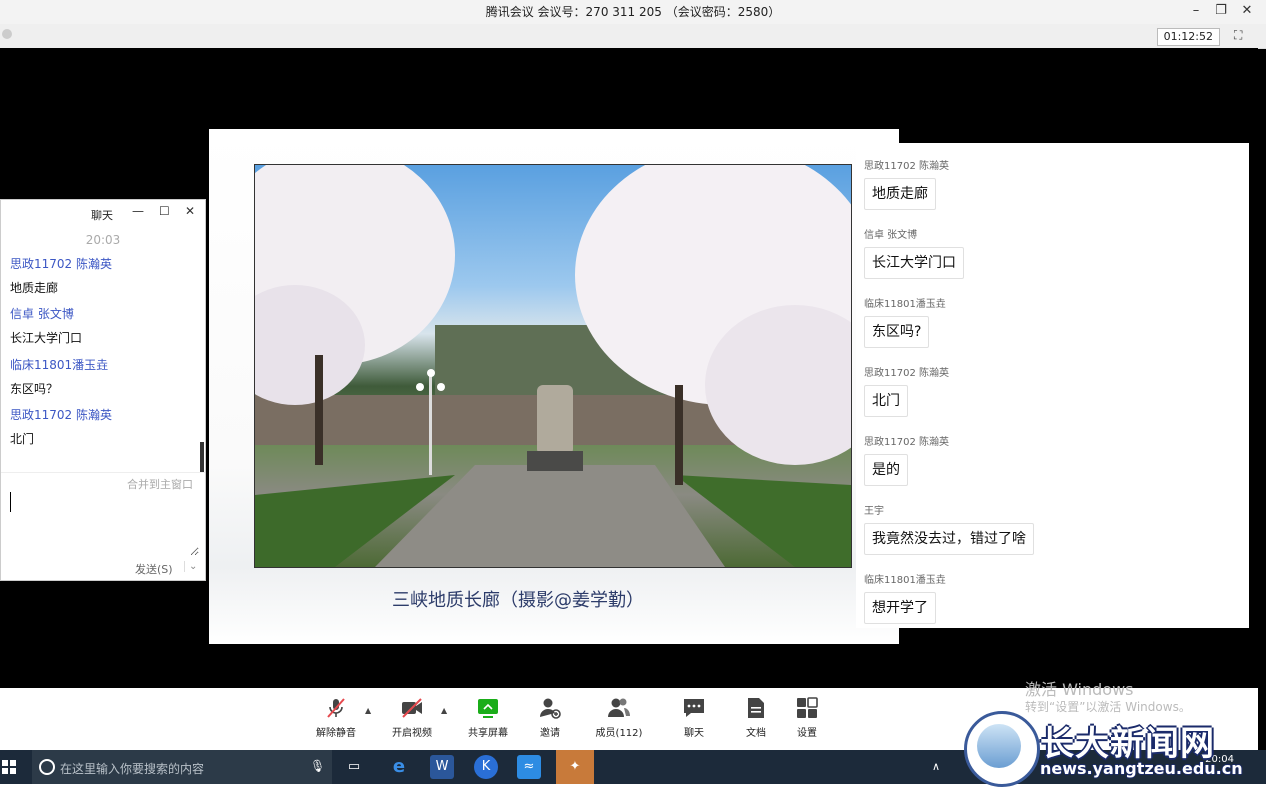 Image resolution: width=1266 pixels, height=792 pixels. I want to click on active-app-icon: ✦, so click(575, 767).